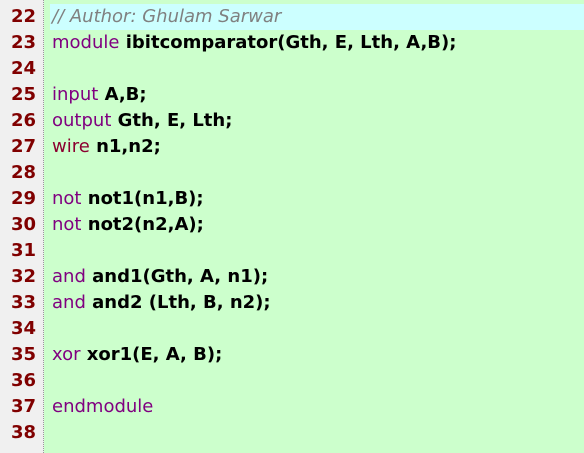  What do you see at coordinates (292, 433) in the screenshot?
I see `code-line: 38` at bounding box center [292, 433].